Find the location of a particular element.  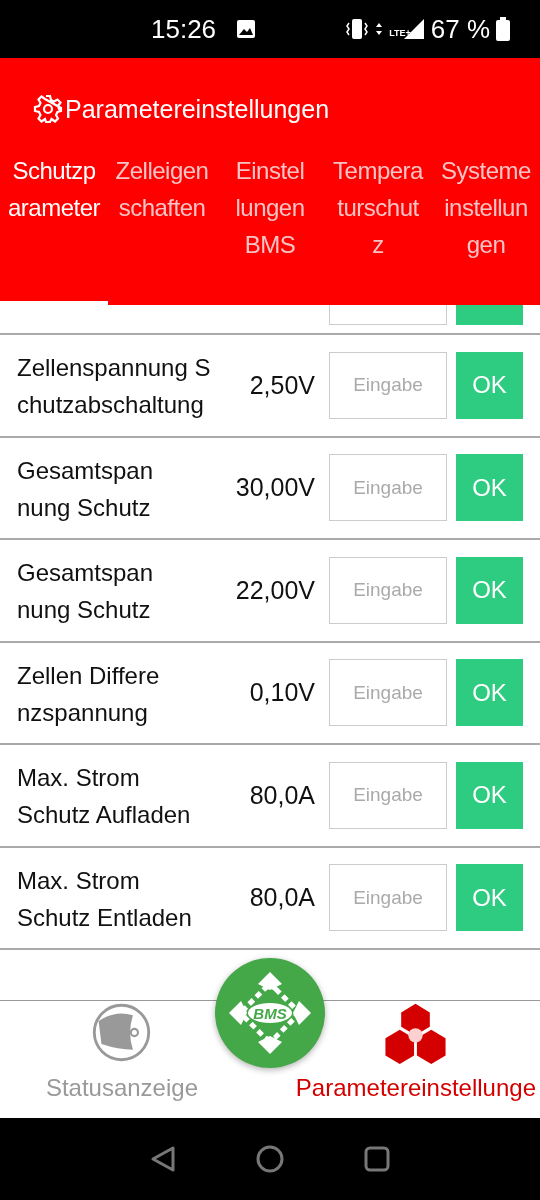

nav-item: Parametereinstellunge is located at coordinates (415, 1088).